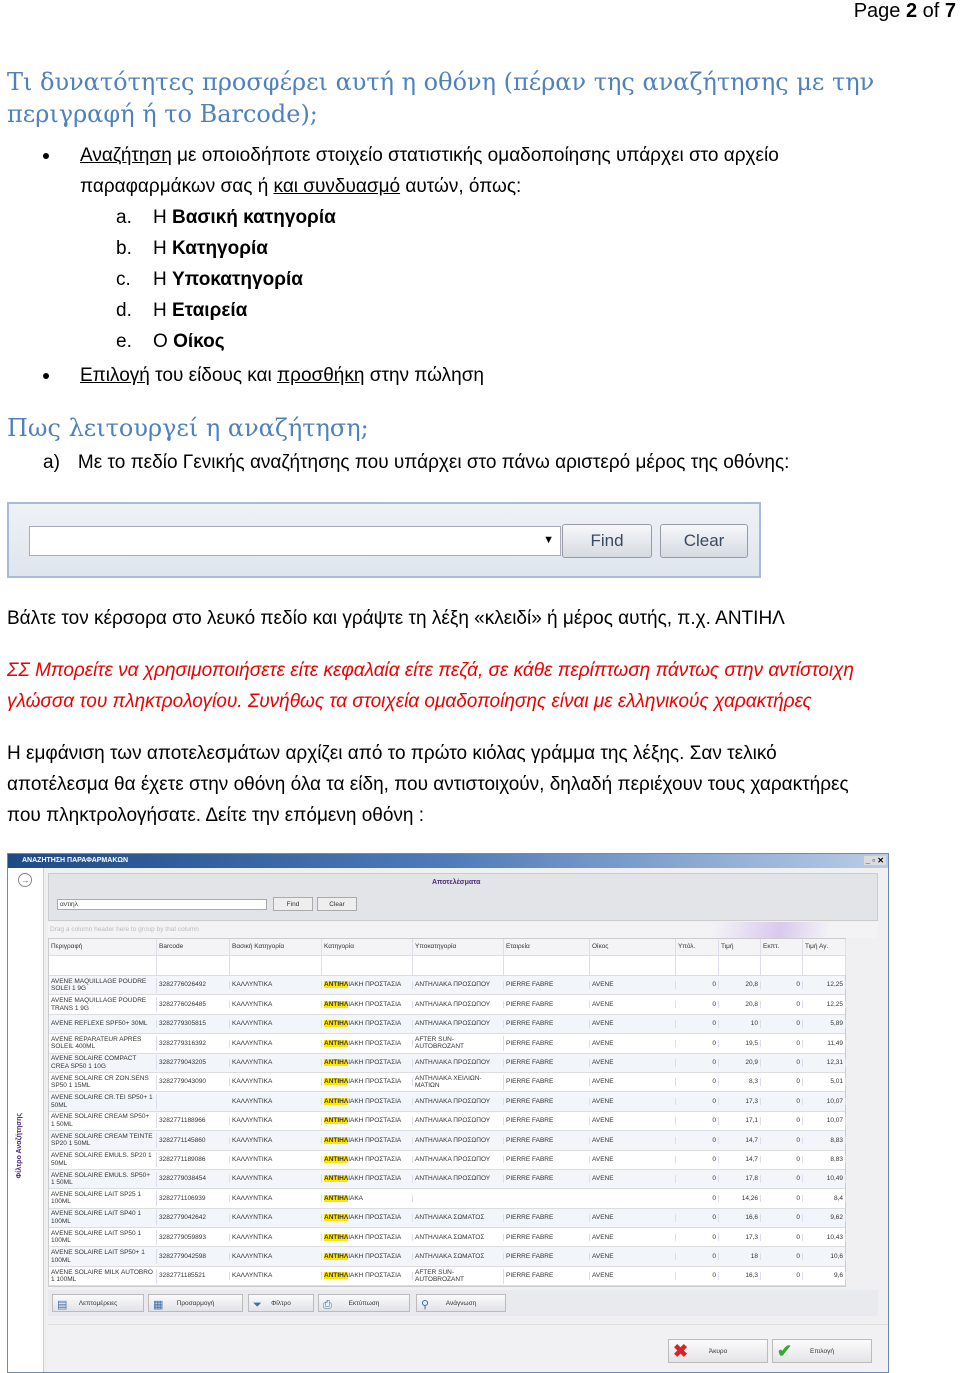 The width and height of the screenshot is (960, 1373). What do you see at coordinates (257, 1305) in the screenshot?
I see `filter-icon: ⏷` at bounding box center [257, 1305].